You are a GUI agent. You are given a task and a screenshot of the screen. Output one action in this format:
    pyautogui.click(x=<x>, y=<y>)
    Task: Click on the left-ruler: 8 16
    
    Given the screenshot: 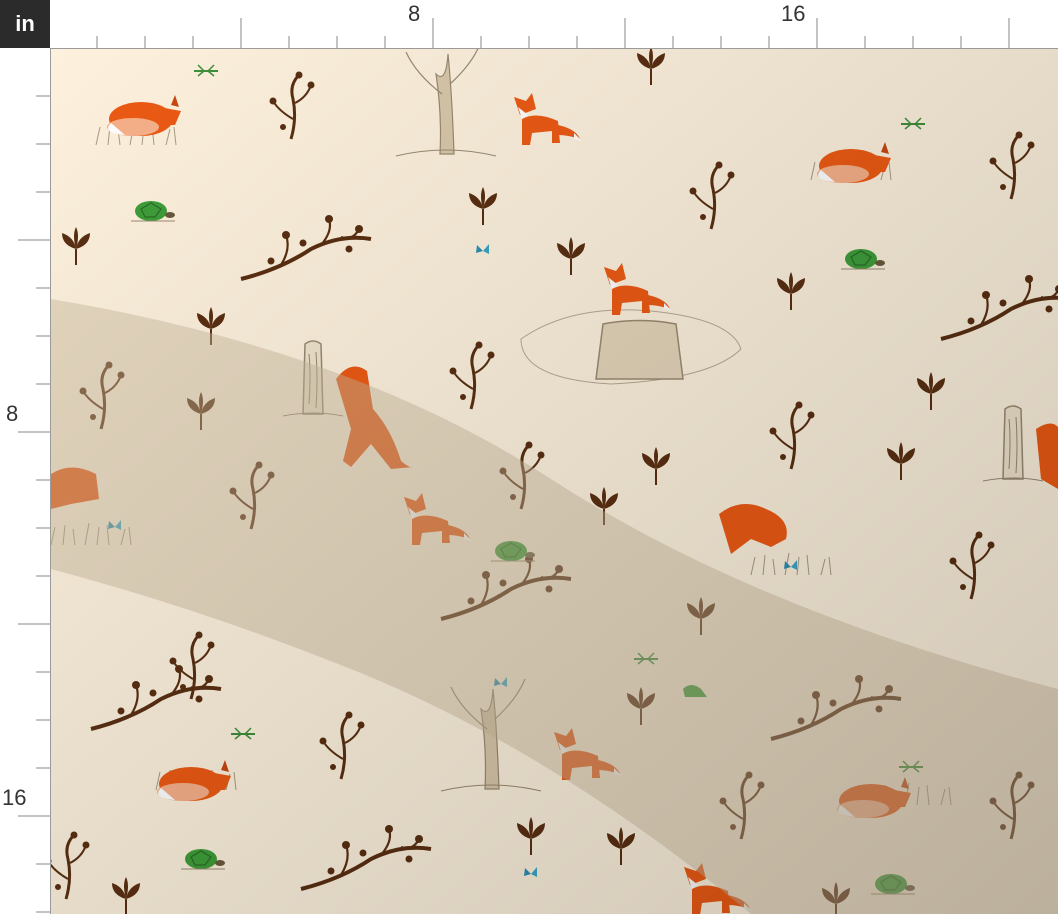 What is the action you would take?
    pyautogui.click(x=25, y=481)
    